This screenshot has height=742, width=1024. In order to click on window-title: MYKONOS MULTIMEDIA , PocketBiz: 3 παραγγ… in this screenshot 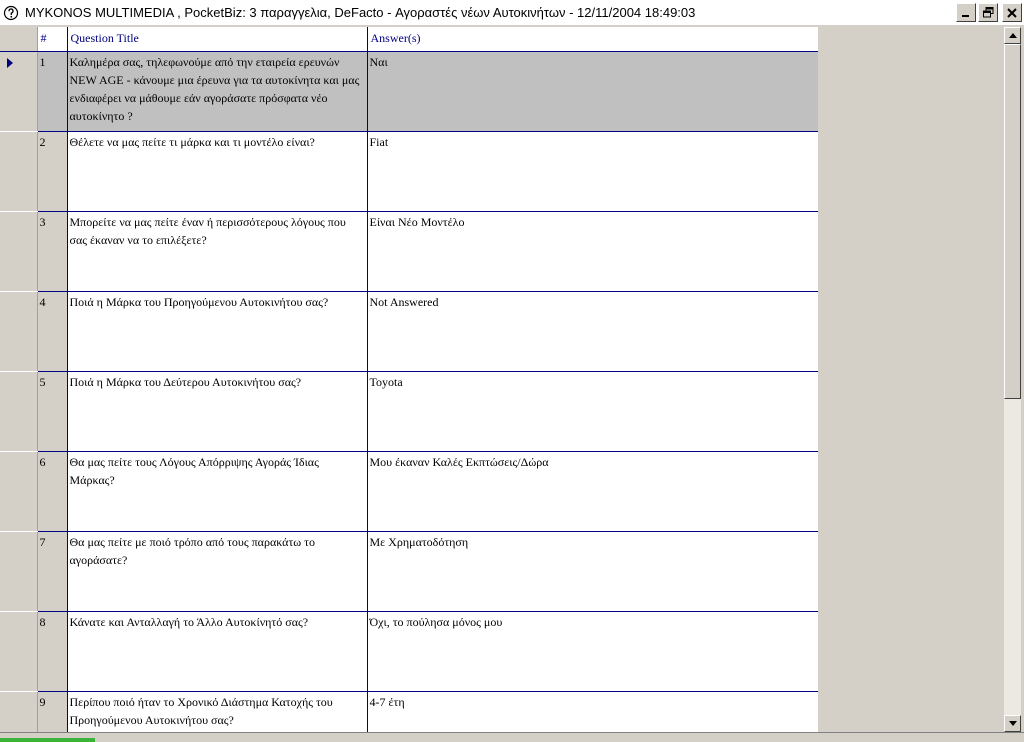, I will do `click(360, 12)`.